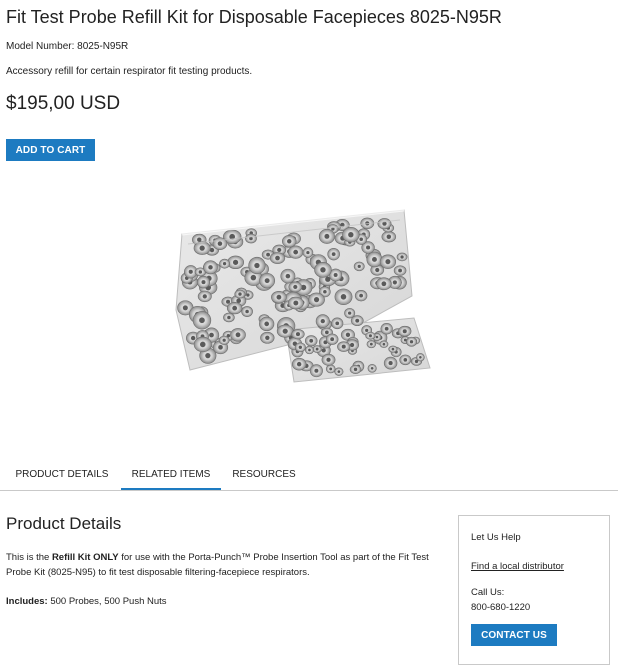 The image size is (618, 672). I want to click on tab-product-details: PRODUCT DETAILS, so click(62, 474).